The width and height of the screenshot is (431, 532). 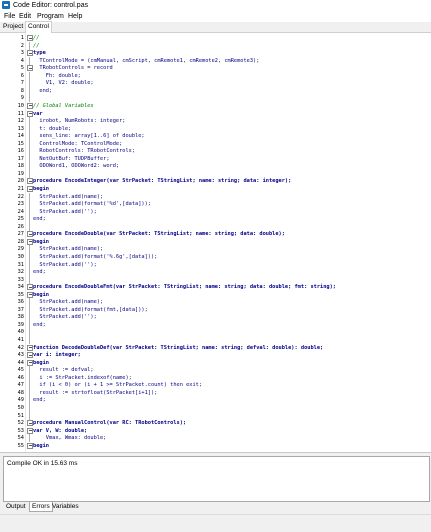 I want to click on menu-bar: File Edit Program Help, so click(x=215, y=16).